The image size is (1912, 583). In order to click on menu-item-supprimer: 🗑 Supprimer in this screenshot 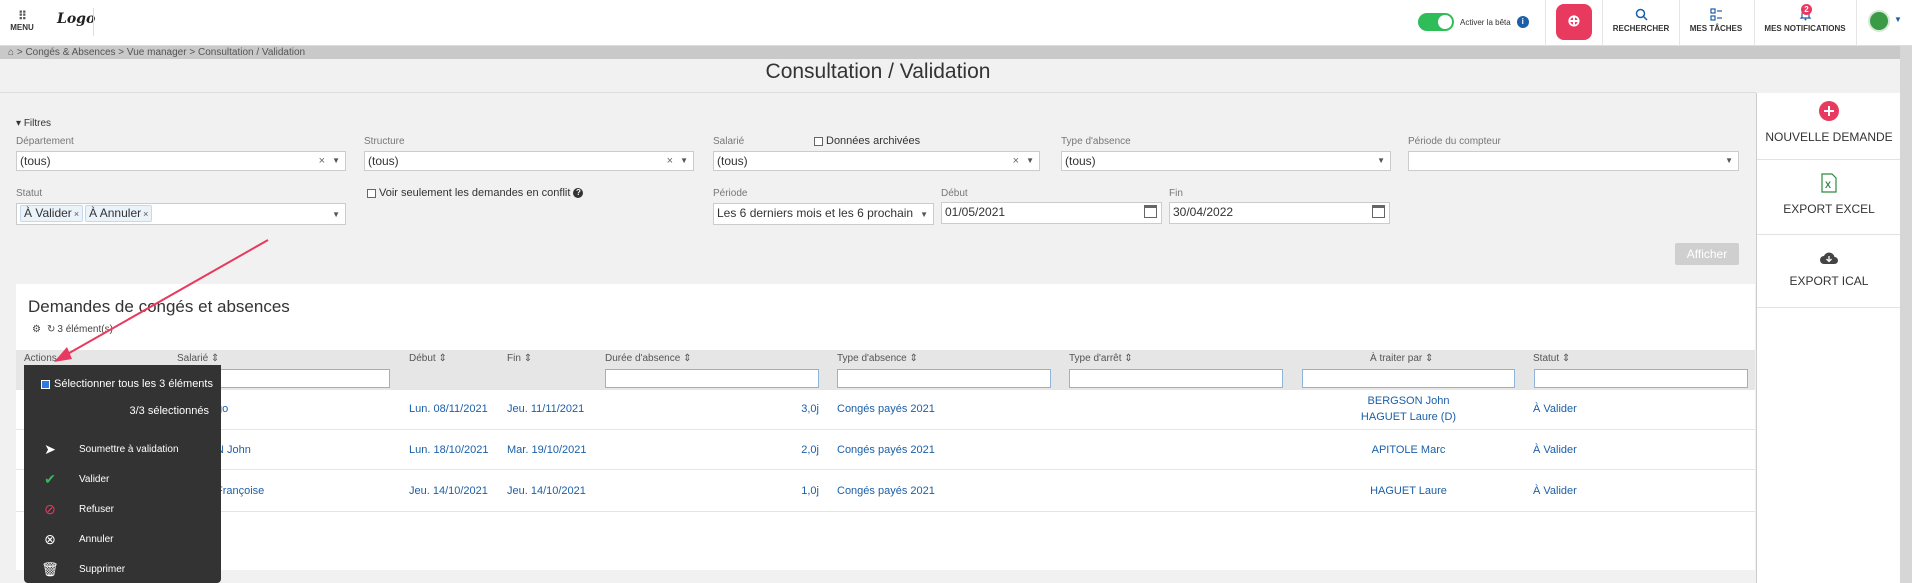, I will do `click(83, 569)`.